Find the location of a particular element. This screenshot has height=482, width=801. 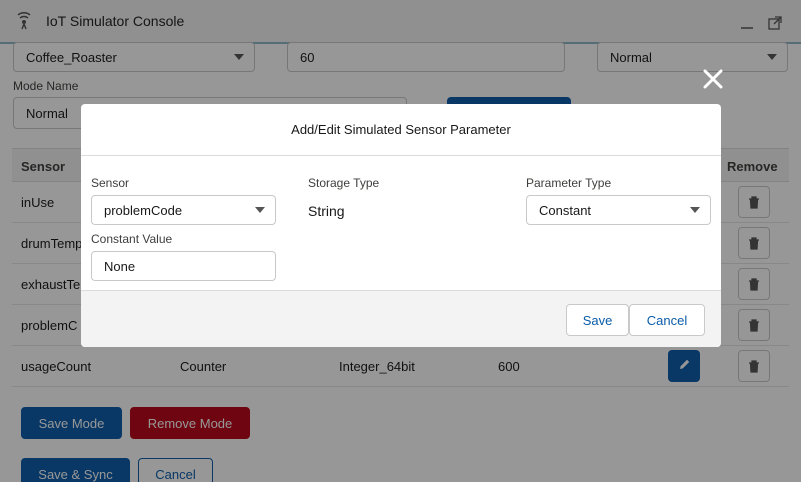

parameter-type-value: Constant is located at coordinates (565, 210).